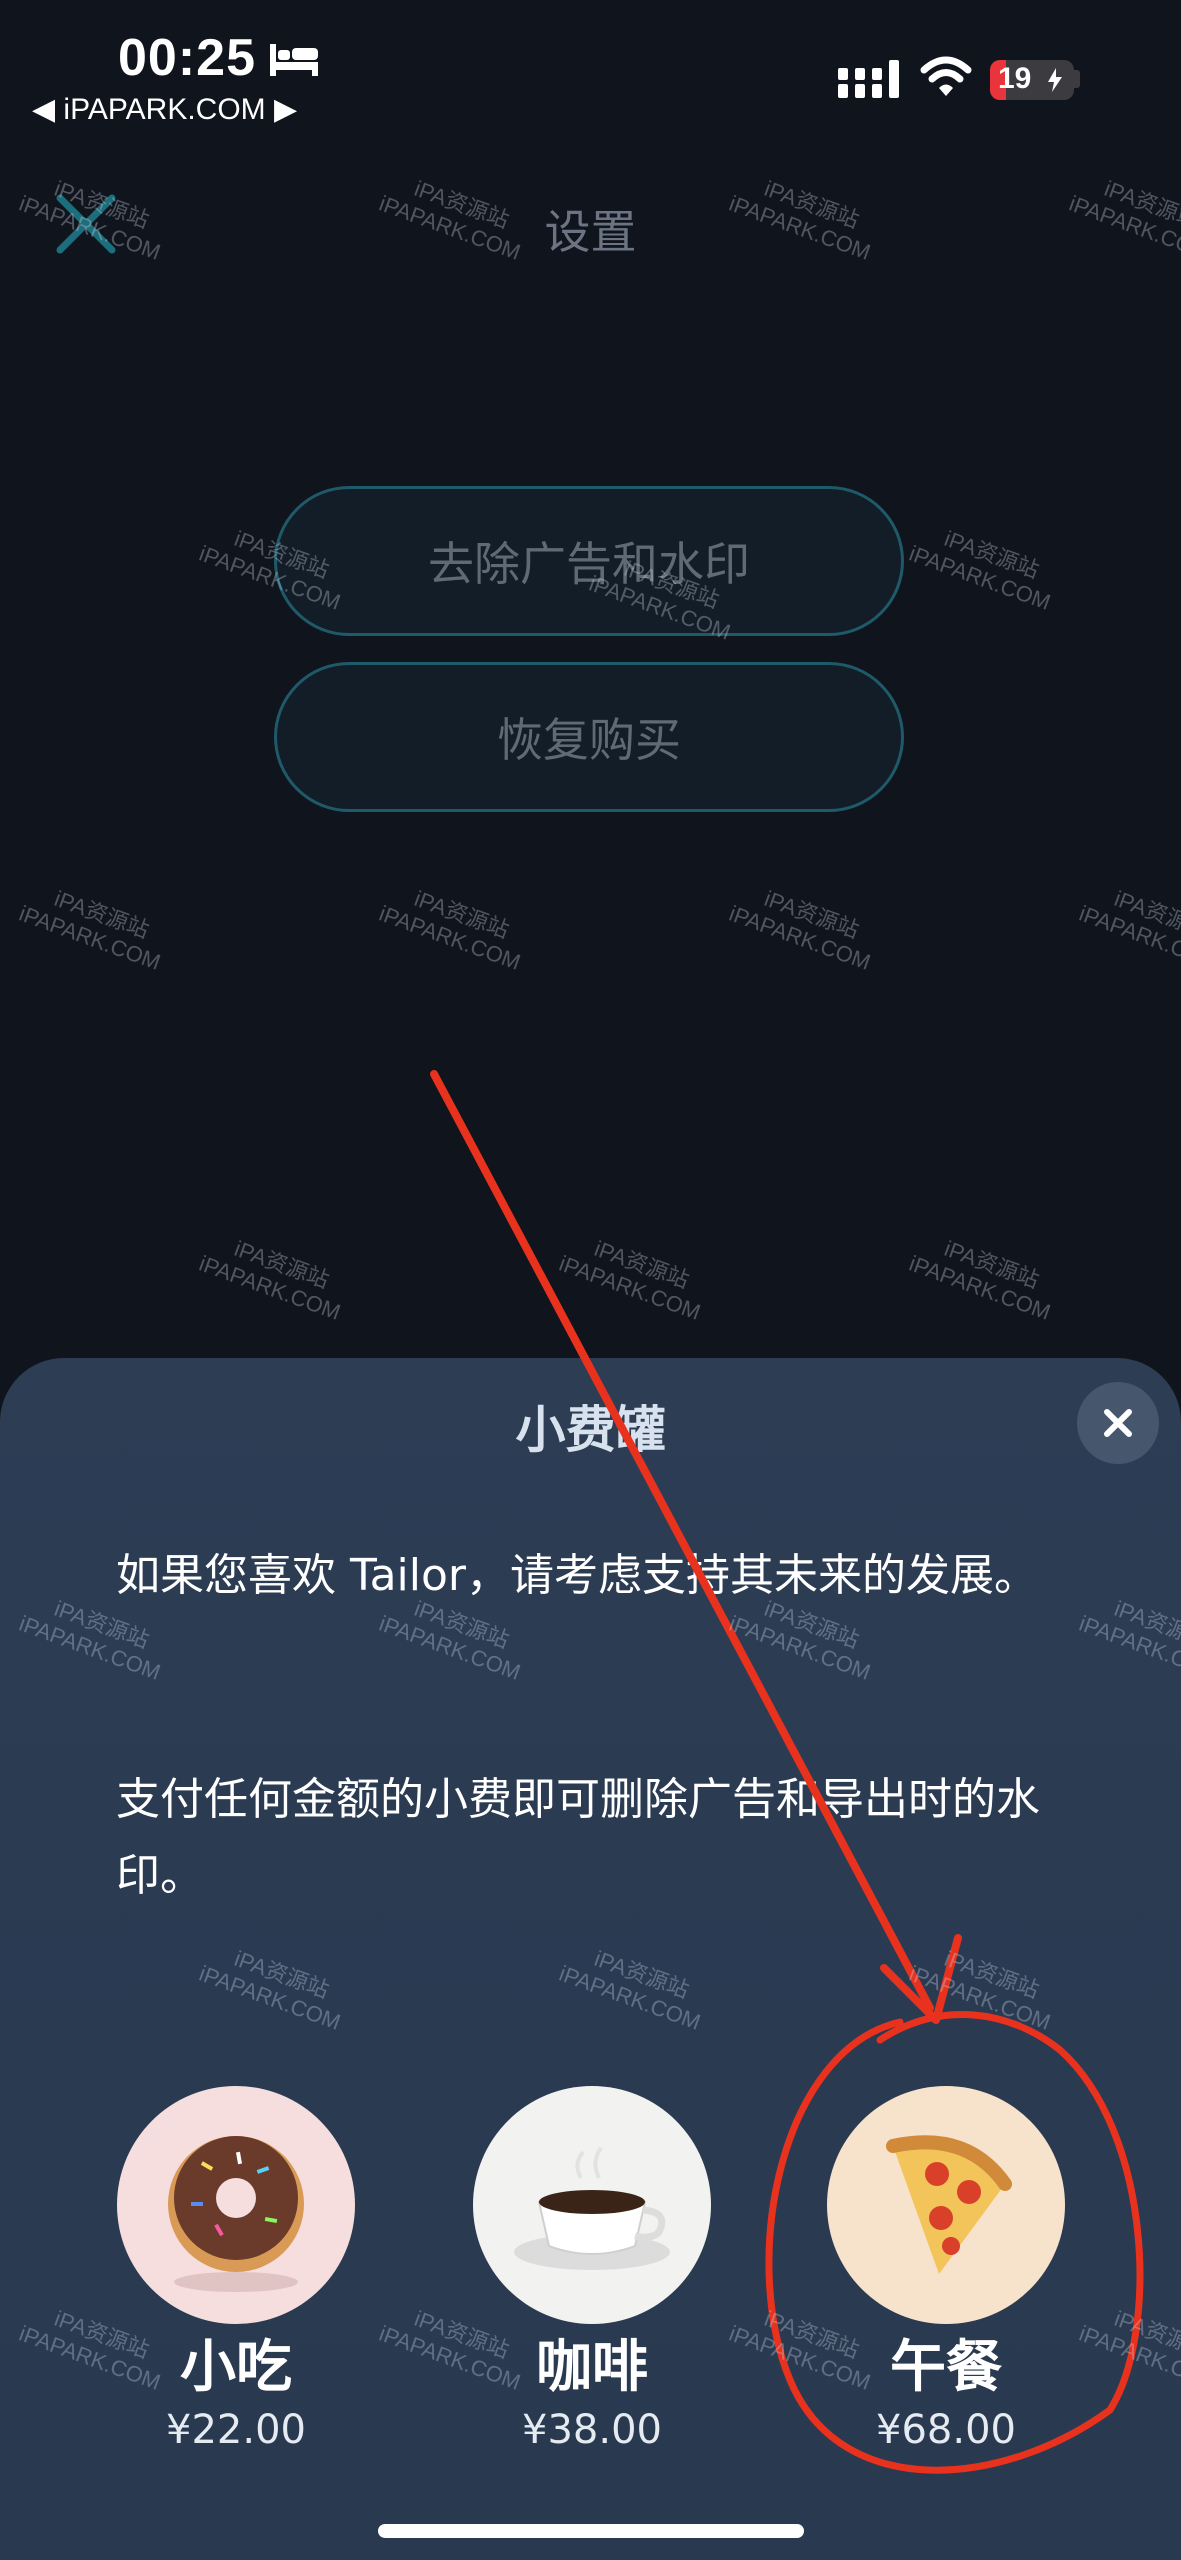  I want to click on home-indicator, so click(591, 2531).